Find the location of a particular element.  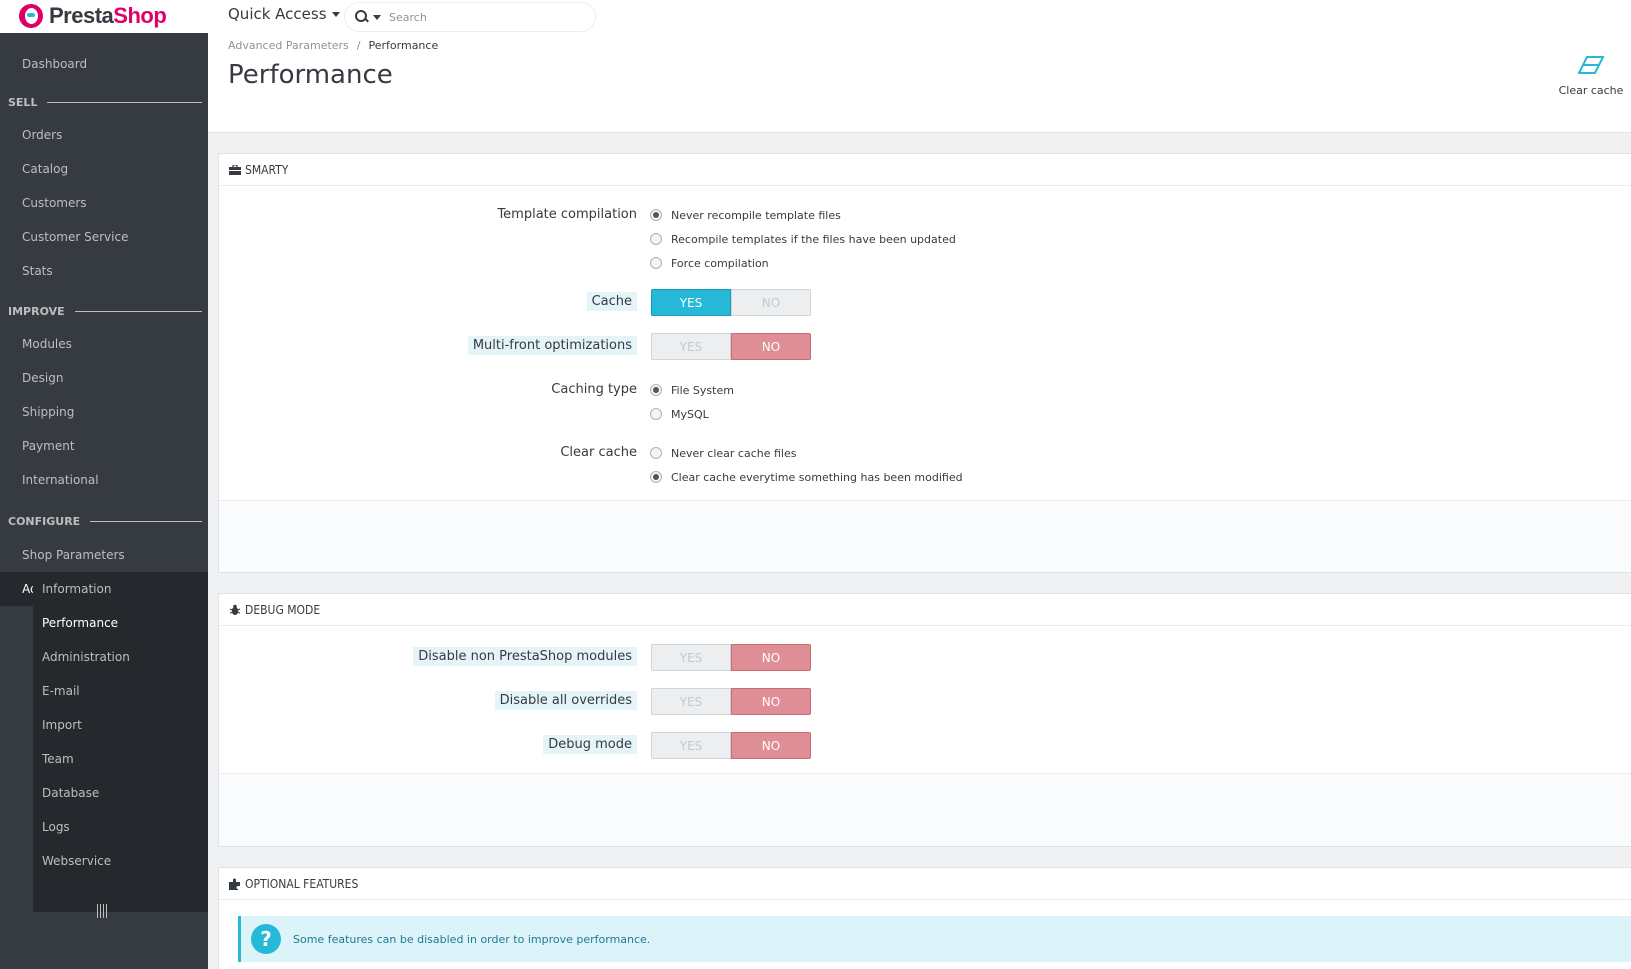

debug-mode-label: Debug mode is located at coordinates (590, 744).